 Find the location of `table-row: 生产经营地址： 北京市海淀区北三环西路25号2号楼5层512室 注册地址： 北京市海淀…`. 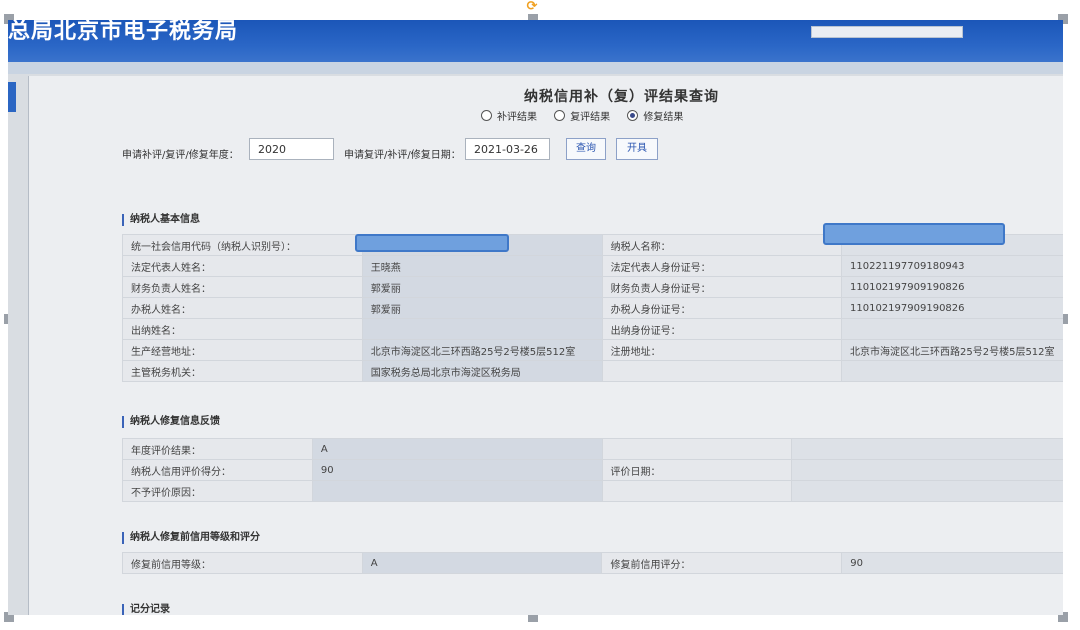

table-row: 生产经营地址： 北京市海淀区北三环西路25号2号楼5层512室 注册地址： 北京市海淀… is located at coordinates (592, 350).